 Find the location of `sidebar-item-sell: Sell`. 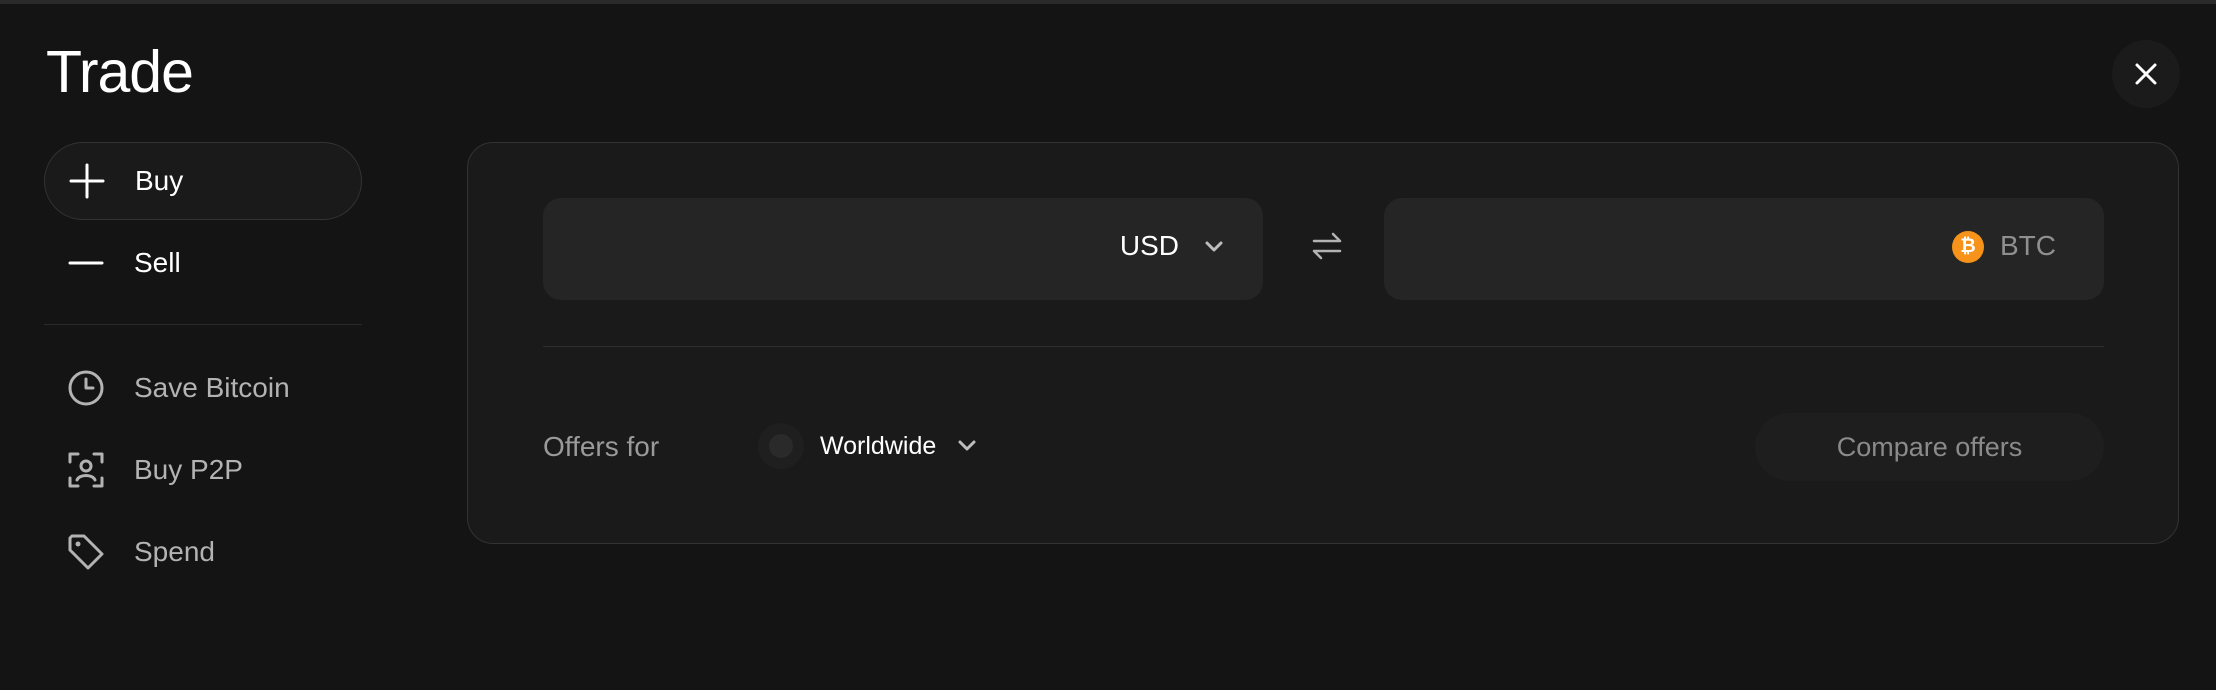

sidebar-item-sell: Sell is located at coordinates (203, 263).